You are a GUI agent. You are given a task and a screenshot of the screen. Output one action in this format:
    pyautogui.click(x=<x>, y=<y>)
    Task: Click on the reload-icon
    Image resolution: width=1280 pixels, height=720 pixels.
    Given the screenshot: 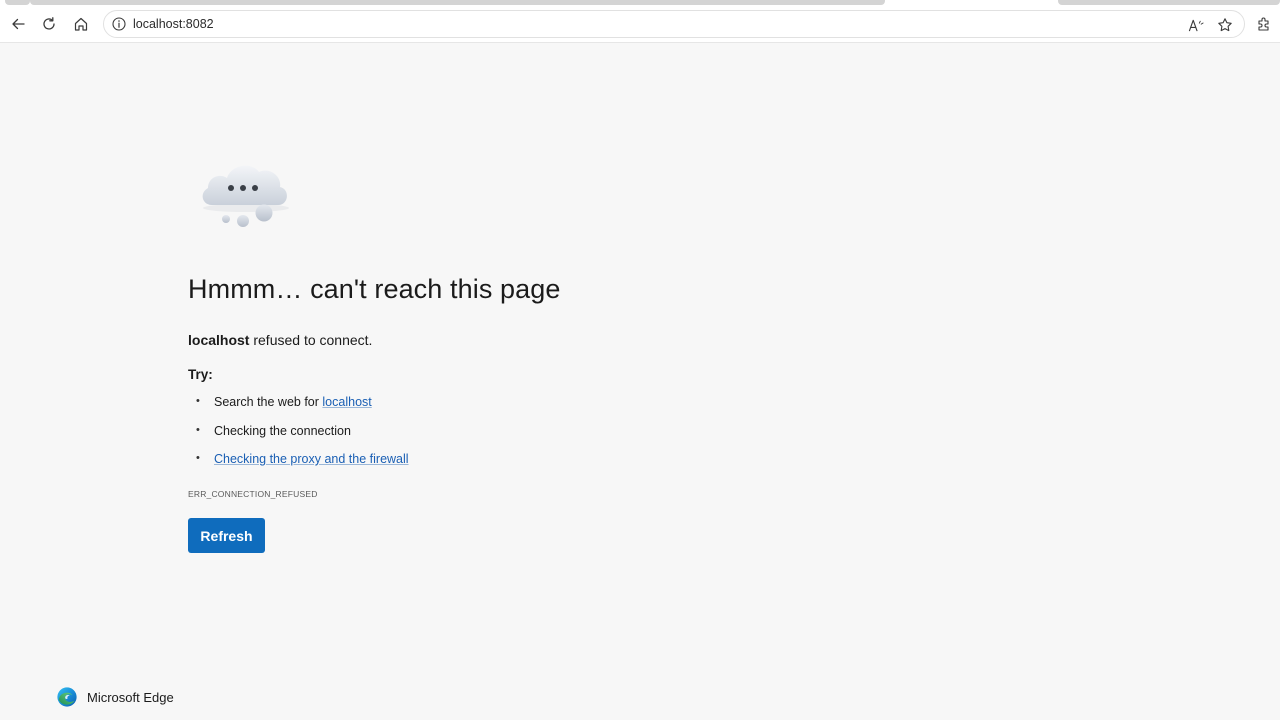 What is the action you would take?
    pyautogui.click(x=49, y=23)
    